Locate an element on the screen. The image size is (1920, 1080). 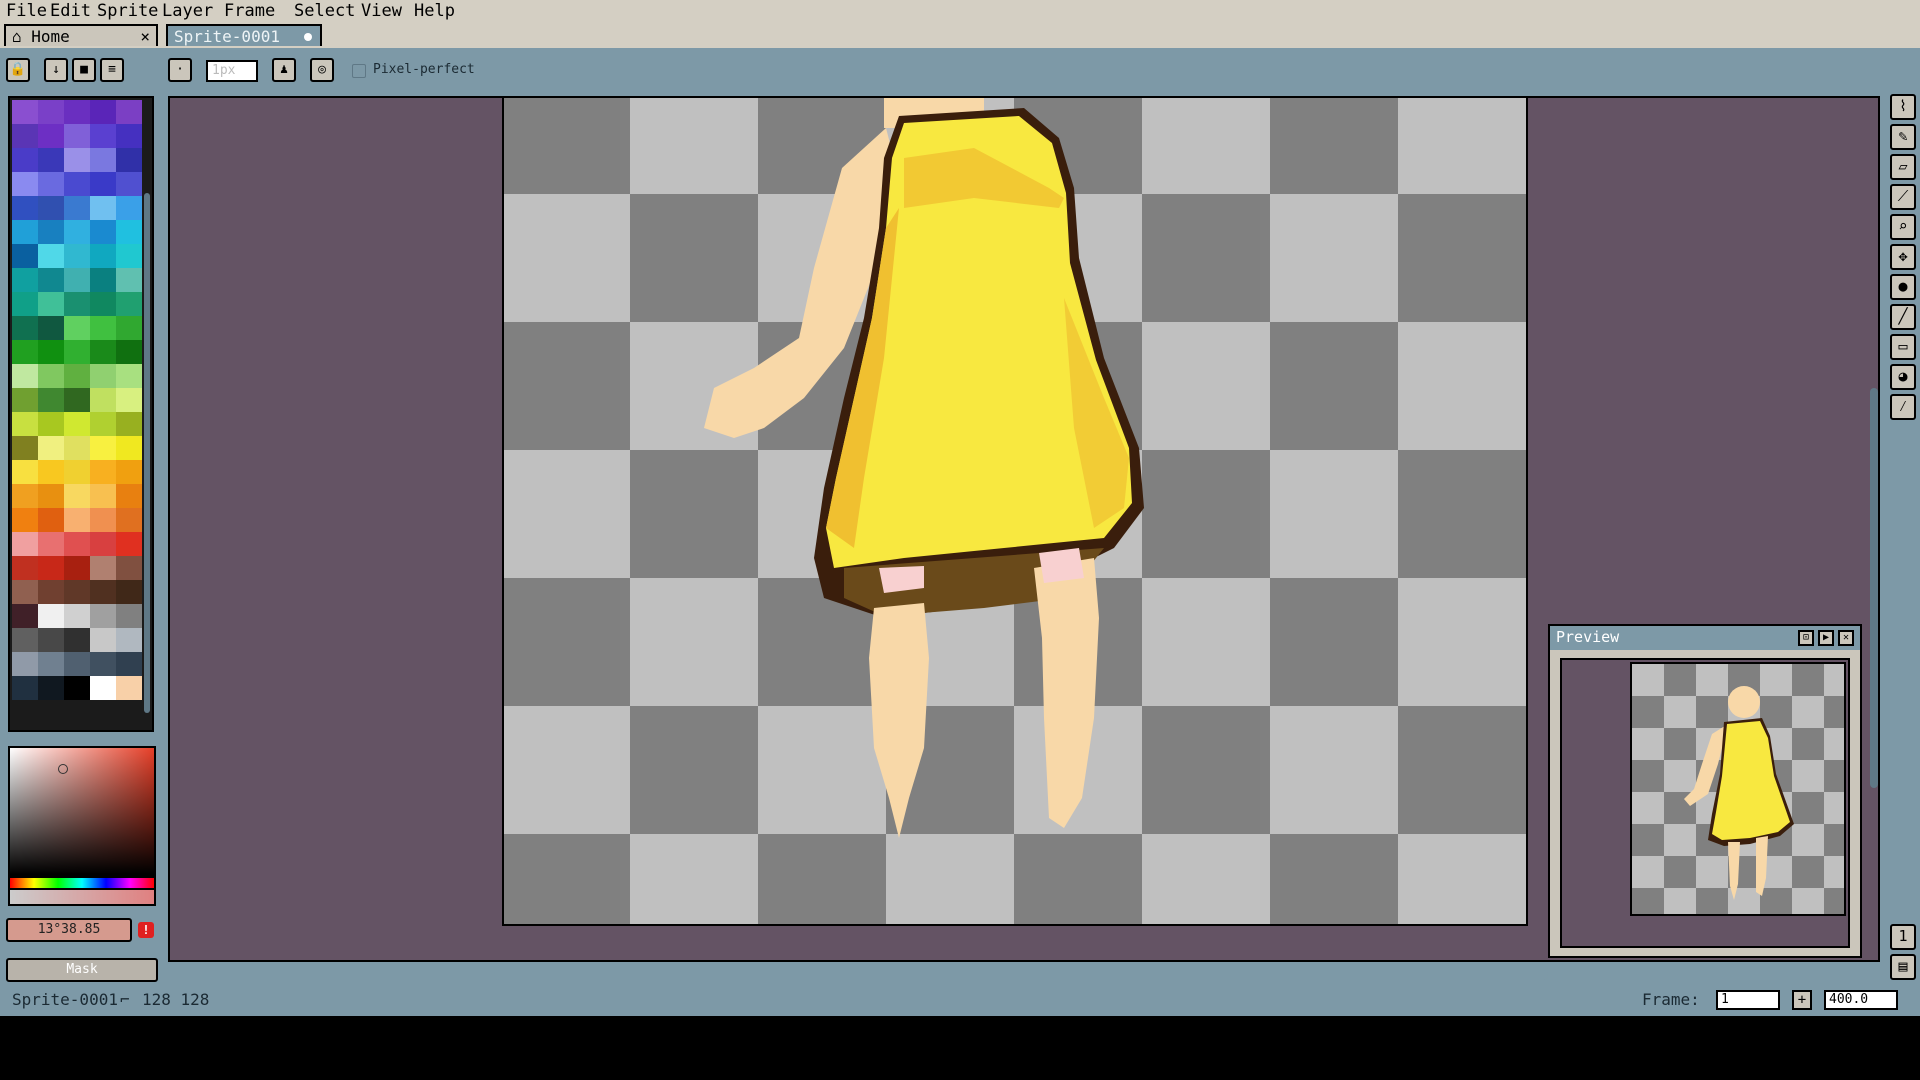
pencil-icon: ✎ is located at coordinates (1903, 137).